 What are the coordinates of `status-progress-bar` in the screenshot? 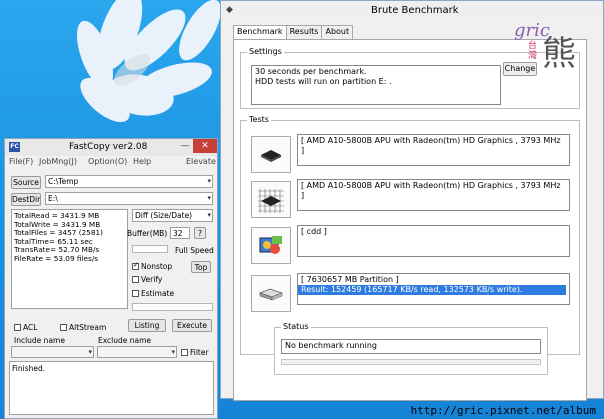 It's located at (411, 362).